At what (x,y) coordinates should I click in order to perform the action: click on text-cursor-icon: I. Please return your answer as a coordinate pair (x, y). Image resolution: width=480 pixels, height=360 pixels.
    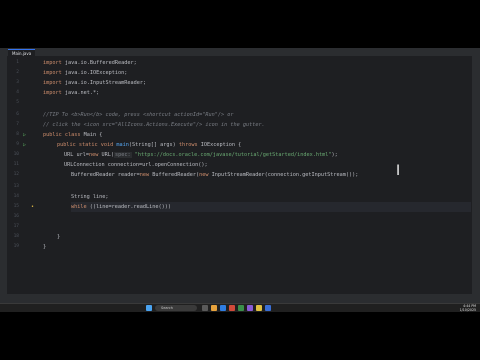
    Looking at the image, I should click on (398, 171).